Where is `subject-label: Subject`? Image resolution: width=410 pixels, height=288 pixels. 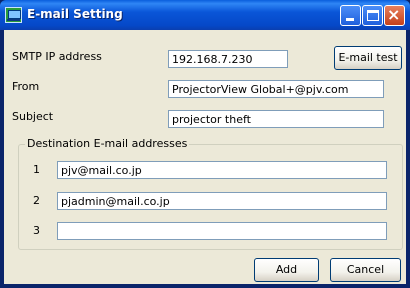
subject-label: Subject is located at coordinates (33, 116).